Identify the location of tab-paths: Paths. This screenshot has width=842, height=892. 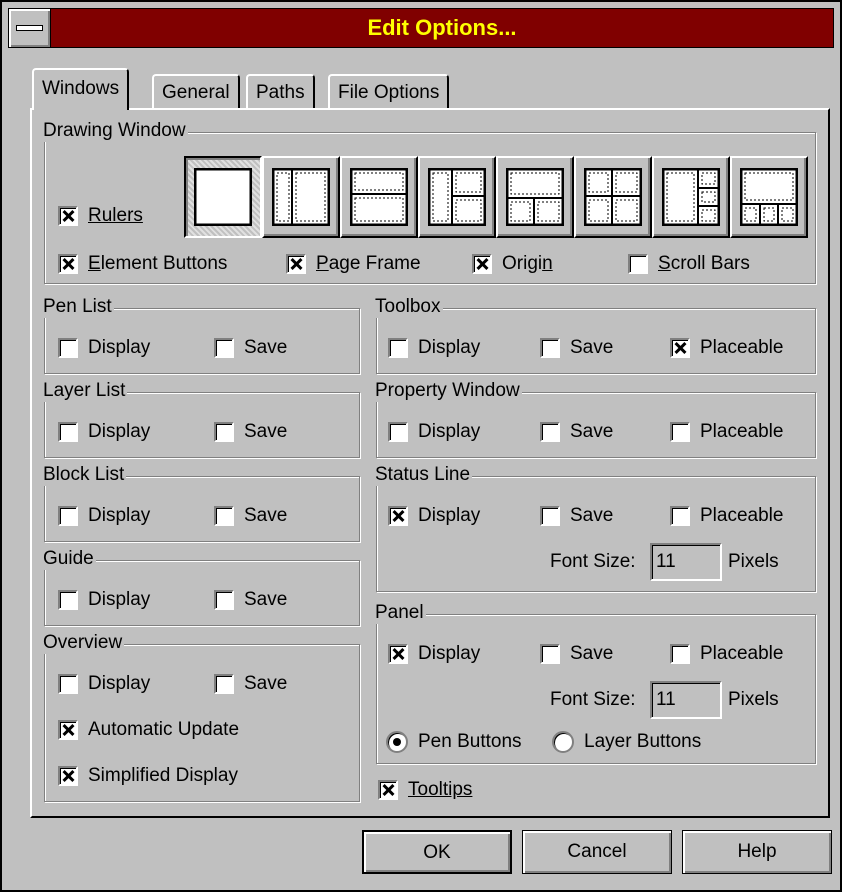
(280, 92).